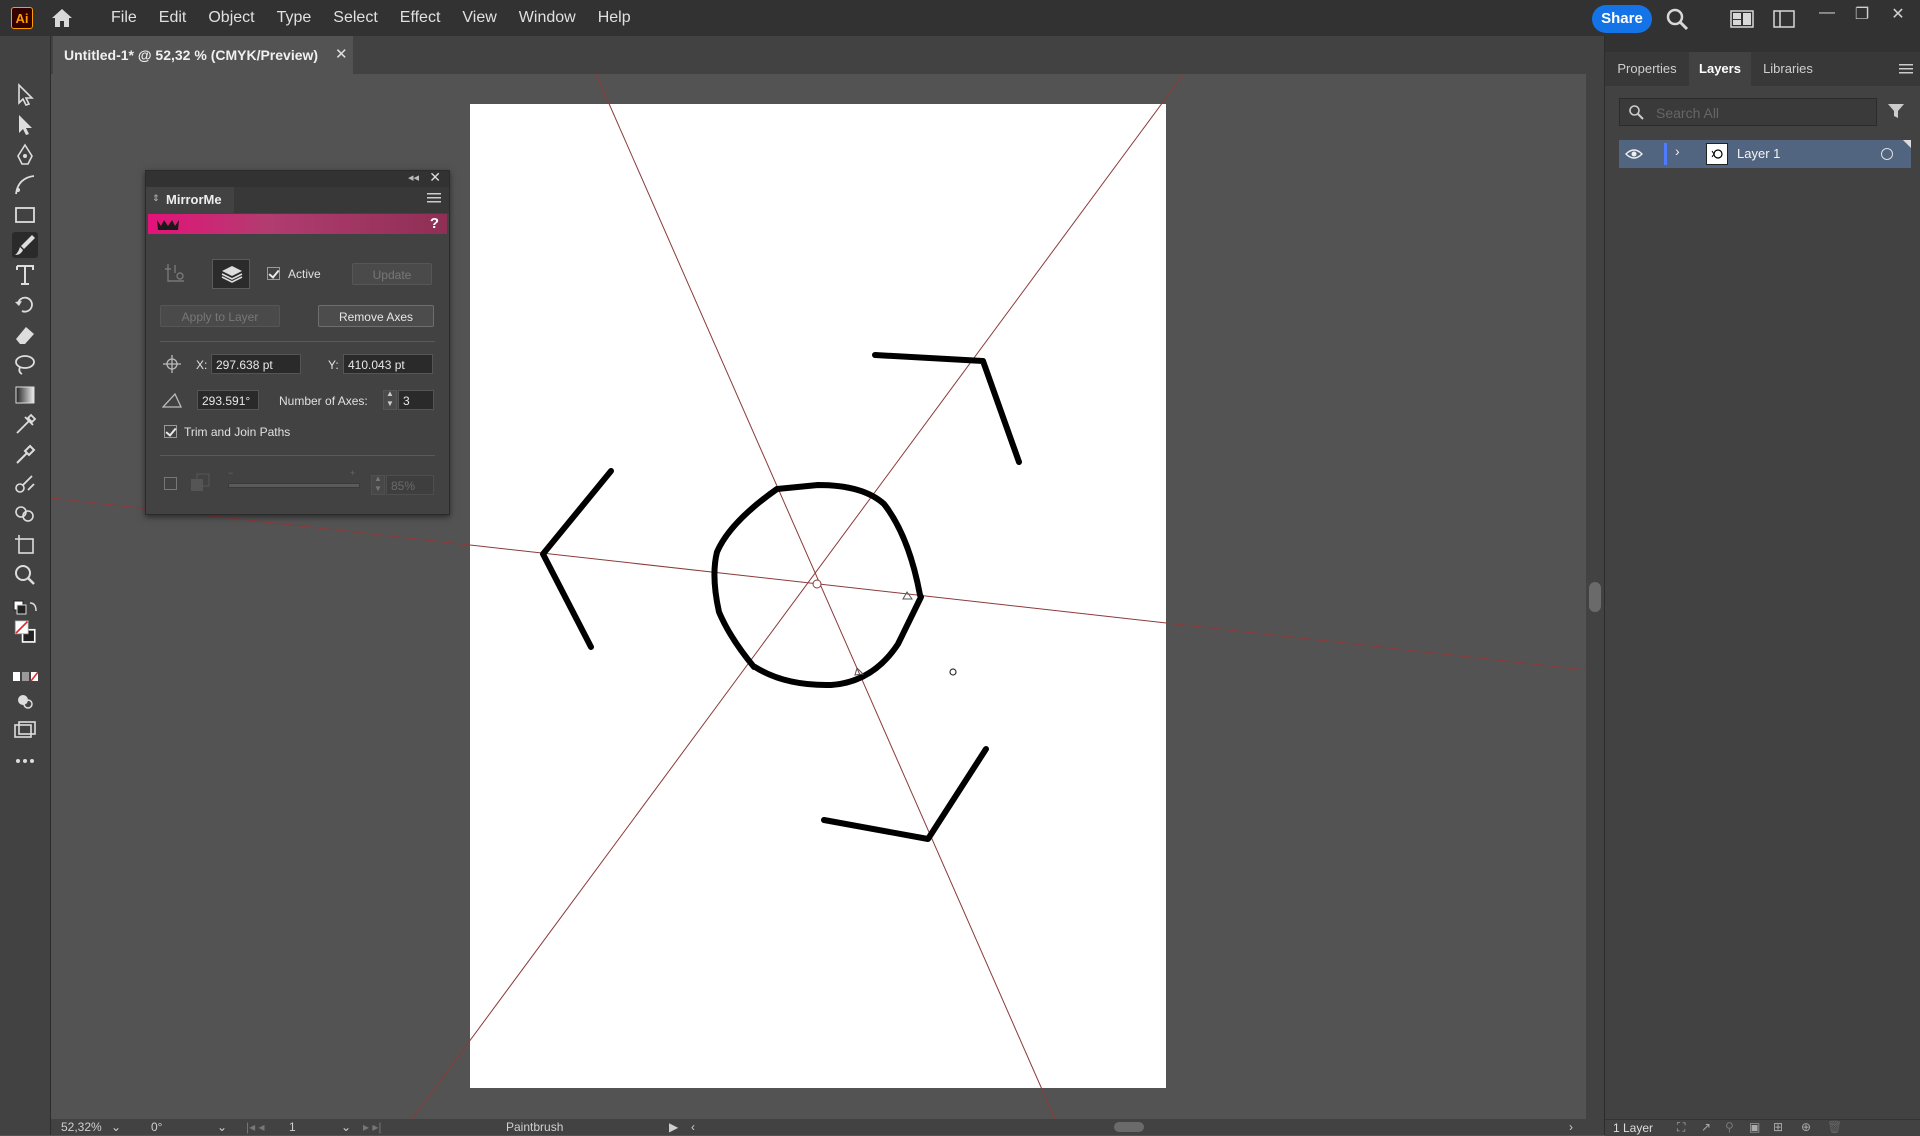 The height and width of the screenshot is (1136, 1920). Describe the element at coordinates (81, 1127) in the screenshot. I see `zoom-level: 52,32%` at that location.